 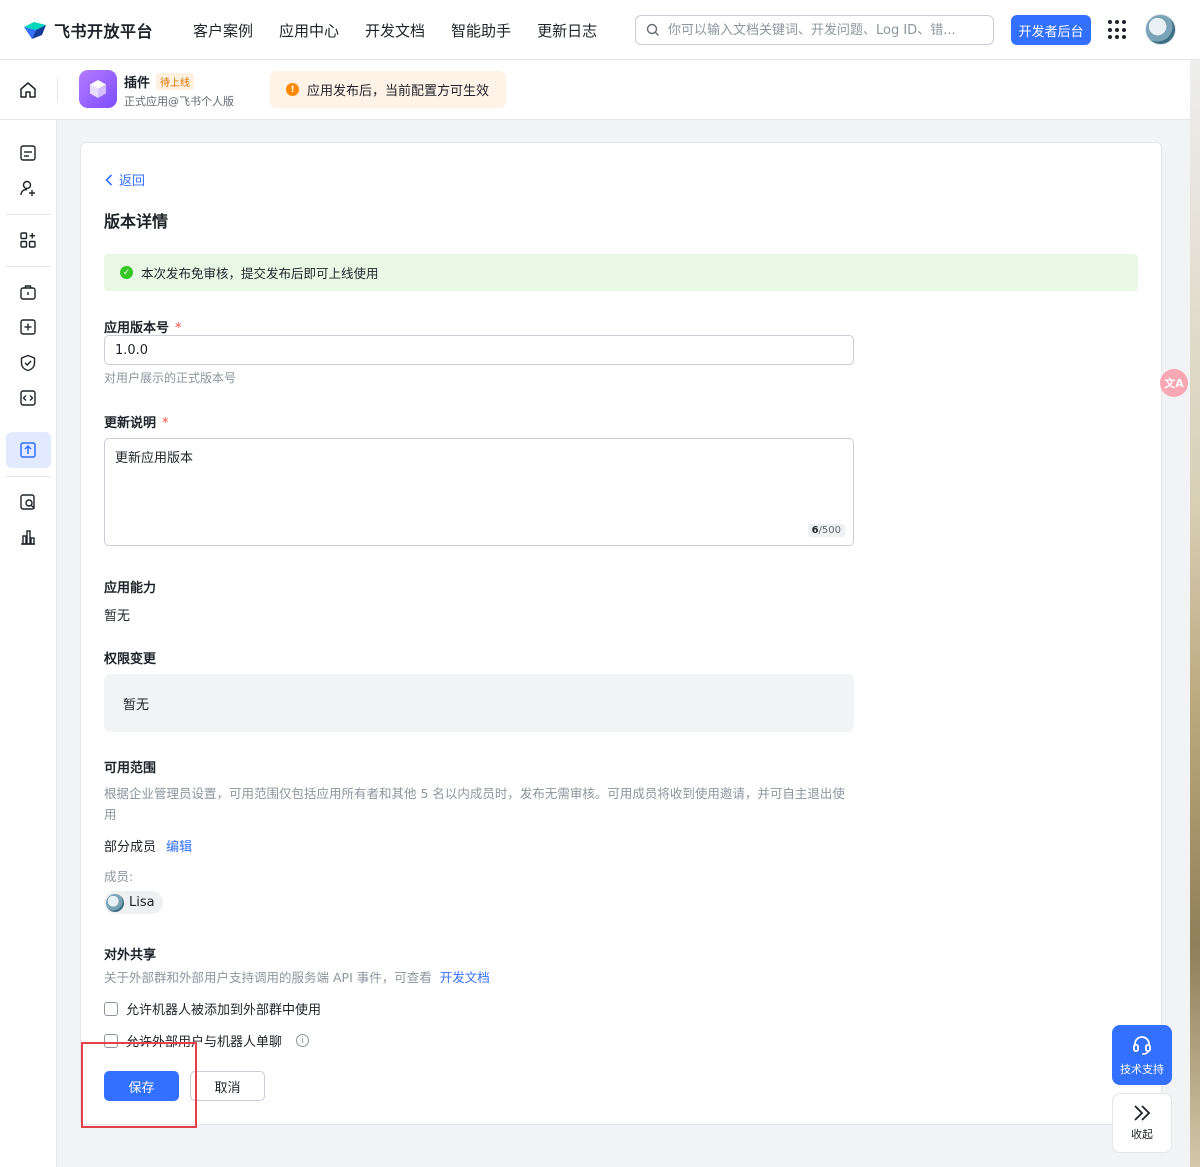 I want to click on chevron-left-icon, so click(x=109, y=179).